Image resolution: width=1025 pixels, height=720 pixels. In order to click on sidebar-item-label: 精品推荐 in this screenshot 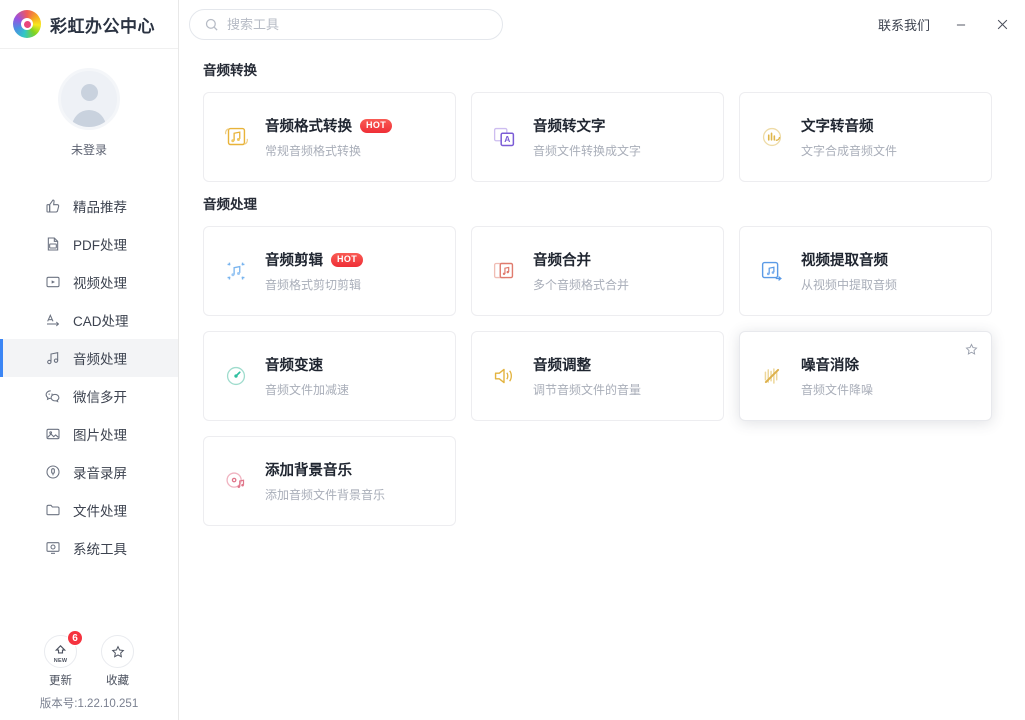, I will do `click(100, 207)`.